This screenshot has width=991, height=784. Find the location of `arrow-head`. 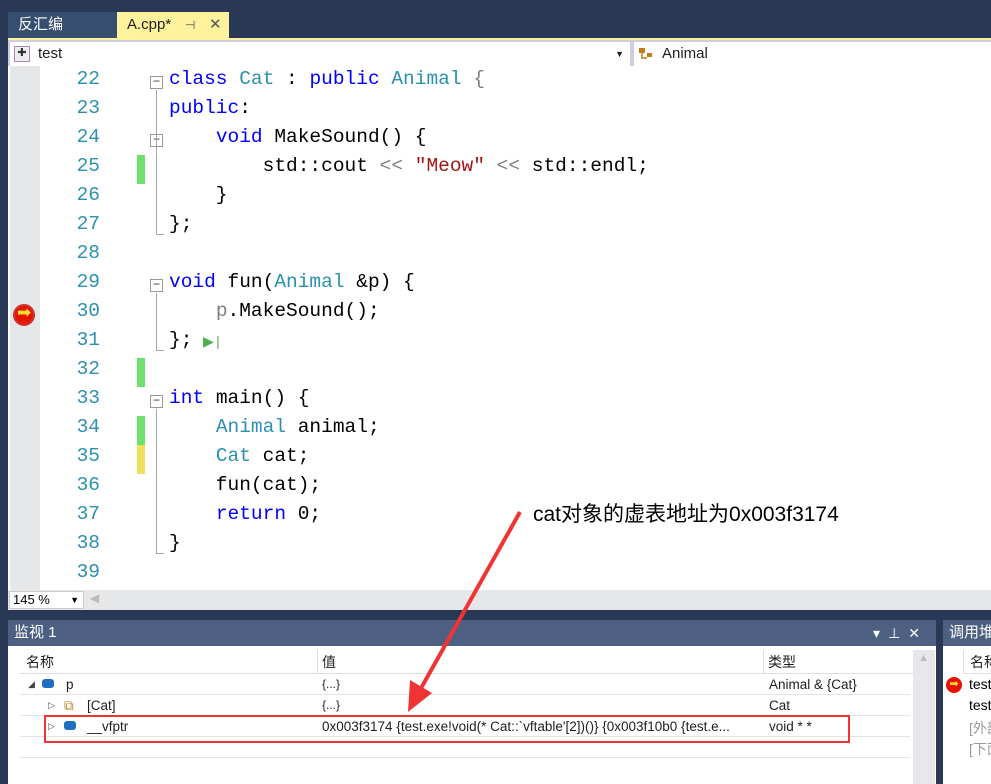

arrow-head is located at coordinates (420, 696).